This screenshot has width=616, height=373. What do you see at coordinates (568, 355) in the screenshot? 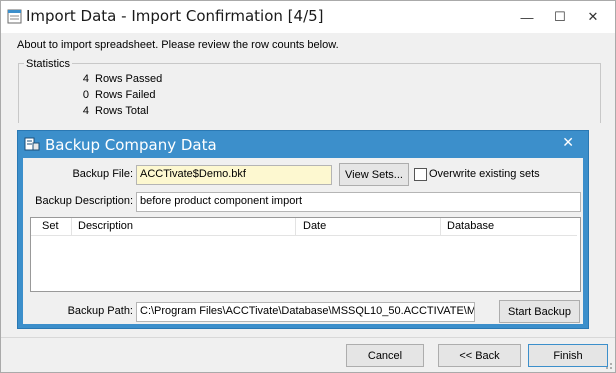
I see `finish-button: Finish` at bounding box center [568, 355].